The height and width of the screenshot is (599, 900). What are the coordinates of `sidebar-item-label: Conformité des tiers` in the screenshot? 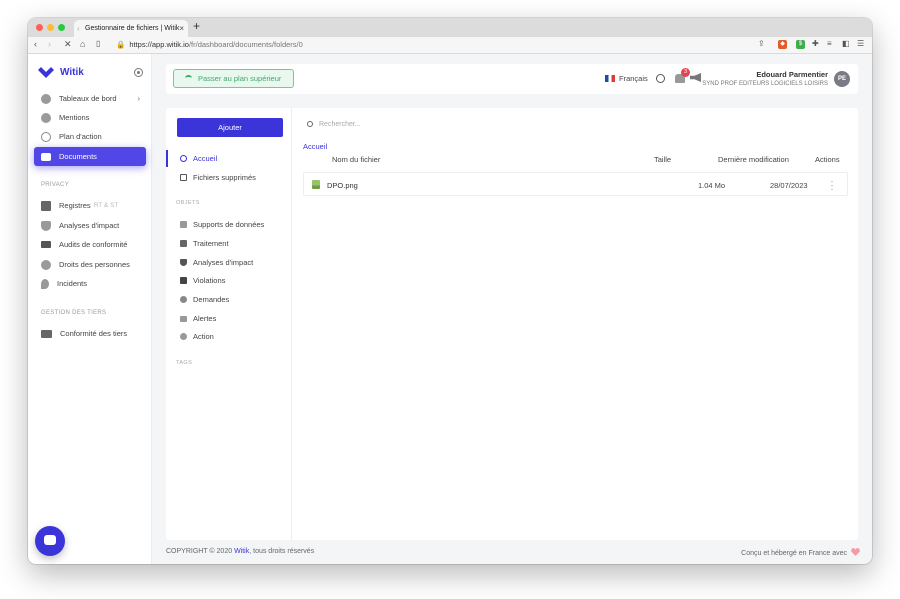 It's located at (94, 333).